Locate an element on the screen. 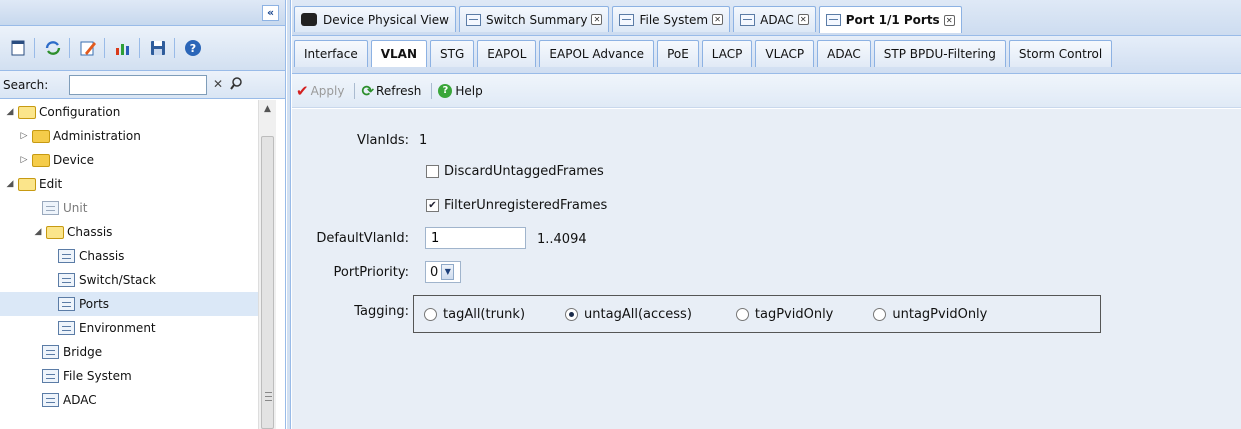 Image resolution: width=1241 pixels, height=429 pixels. tree-node: ▷ Administration is located at coordinates (129, 136).